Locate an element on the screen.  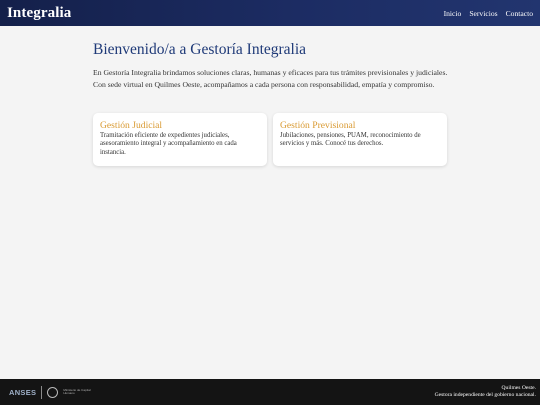
card-title: Gestión Judicial is located at coordinates (131, 125).